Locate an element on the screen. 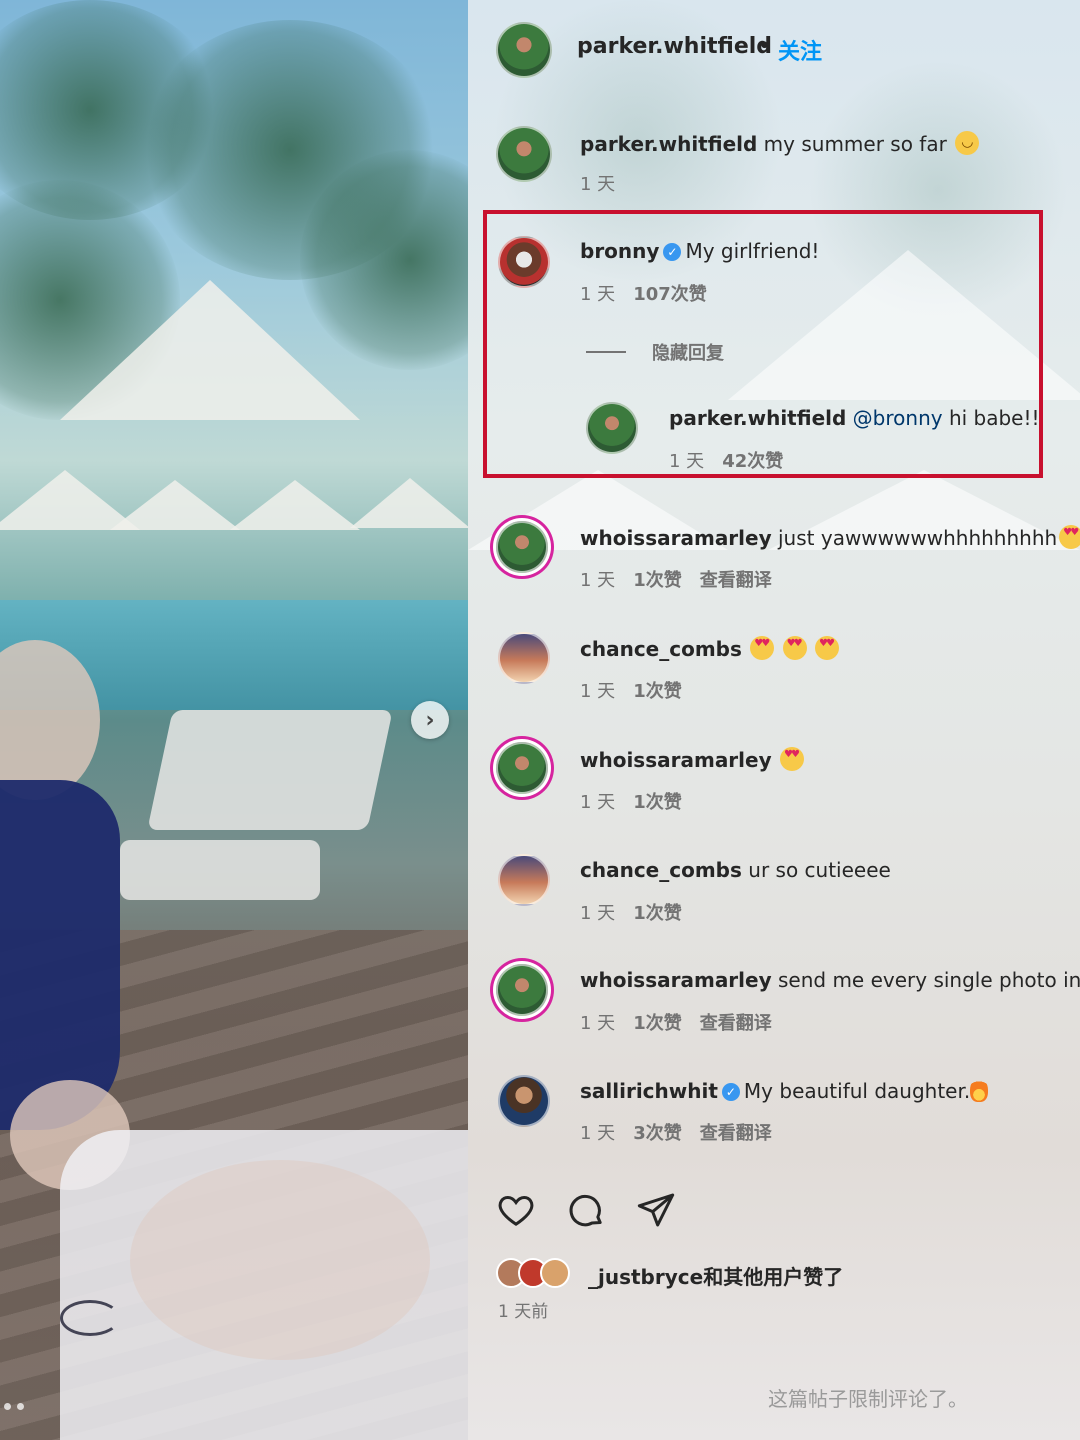  comment-body: My beautiful daughter. is located at coordinates (857, 1091).